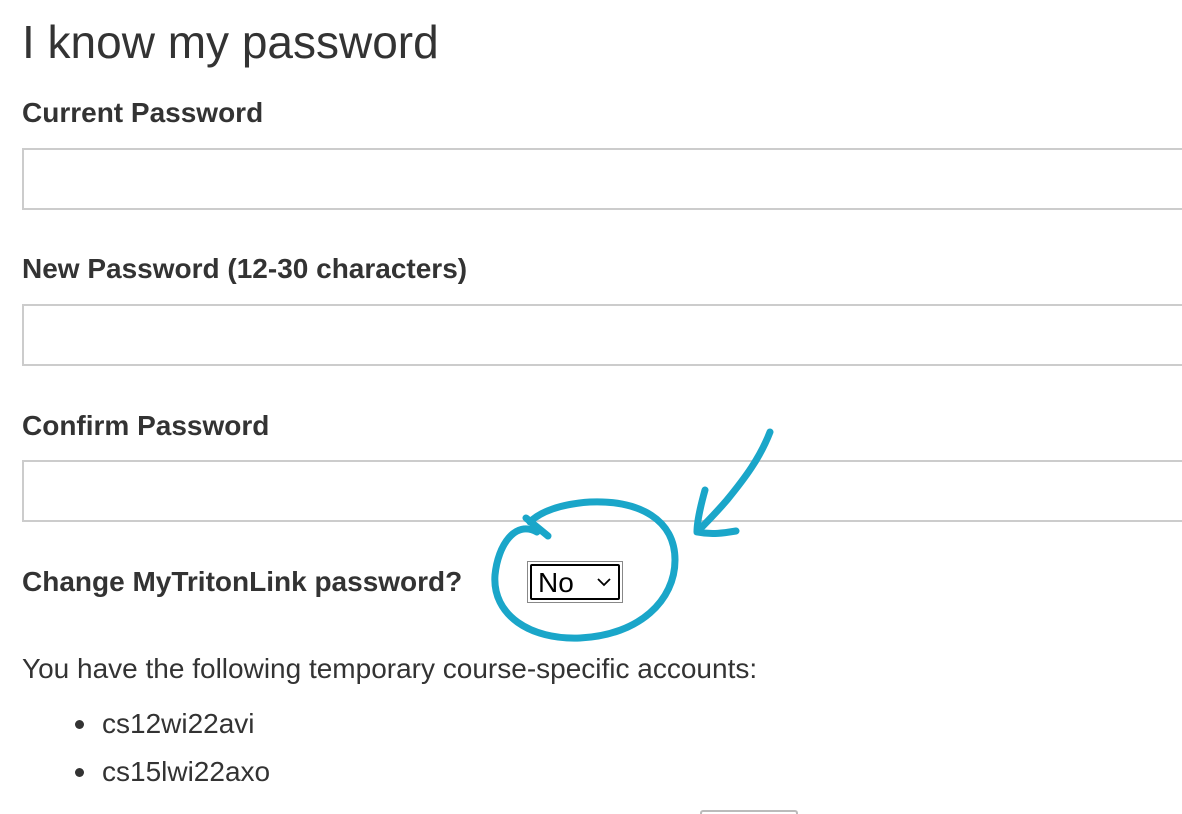  I want to click on mytritonlink-select-inner: No, so click(575, 582).